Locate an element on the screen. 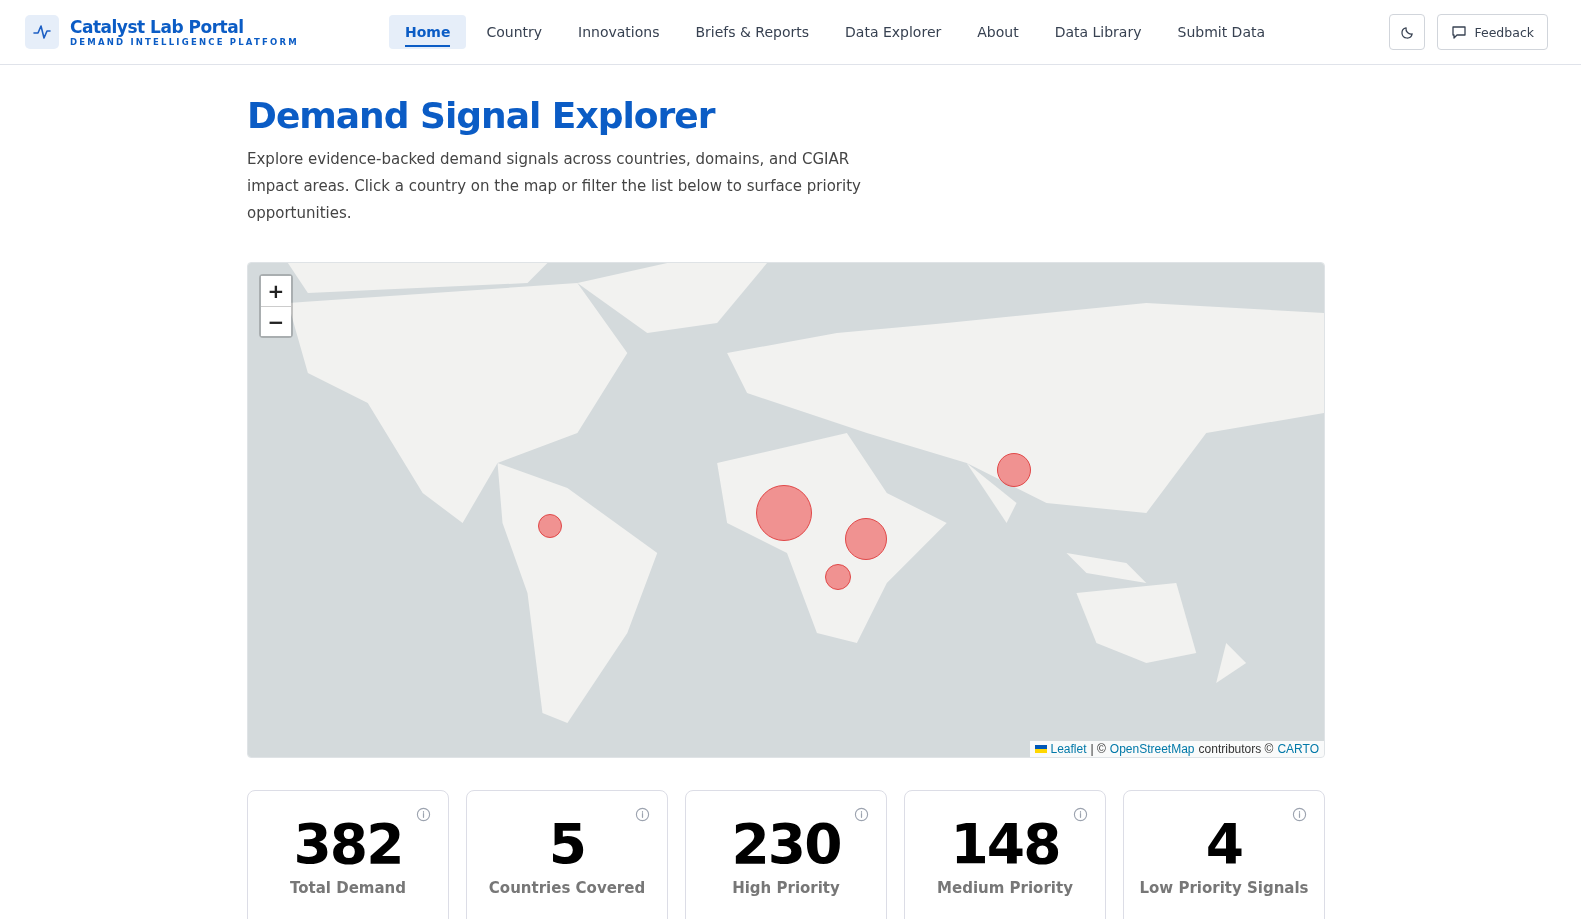 This screenshot has height=919, width=1581. theme-toggle-button is located at coordinates (1407, 32).